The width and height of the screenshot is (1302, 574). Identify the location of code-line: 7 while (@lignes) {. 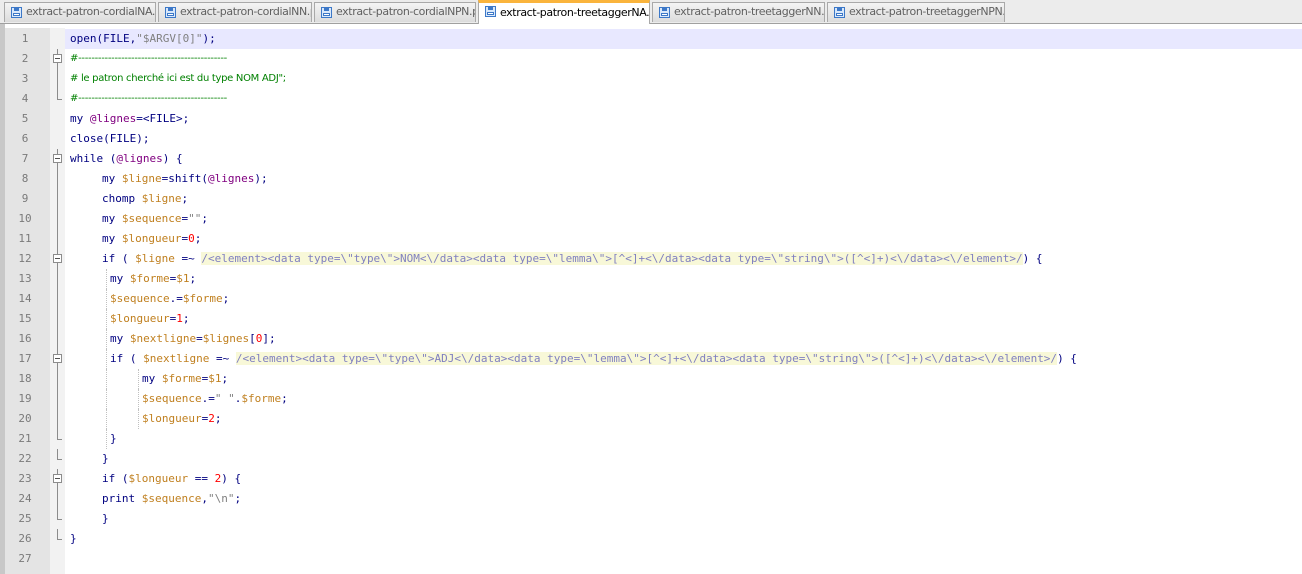
(651, 159).